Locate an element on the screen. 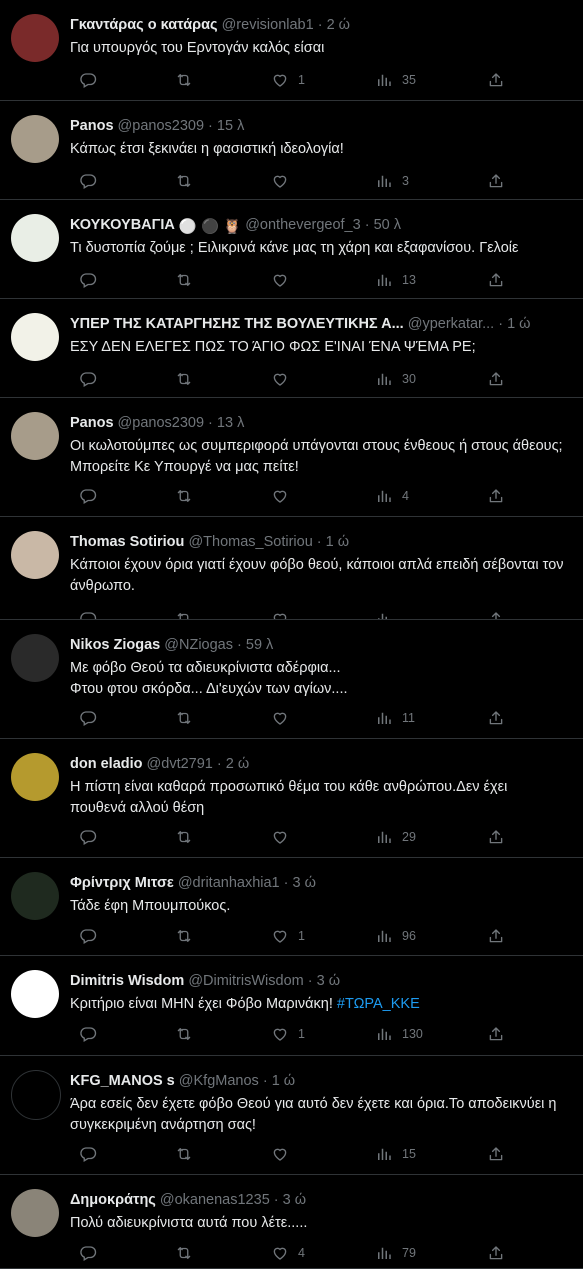 The width and height of the screenshot is (583, 1269). views-button: 11 is located at coordinates (390, 718).